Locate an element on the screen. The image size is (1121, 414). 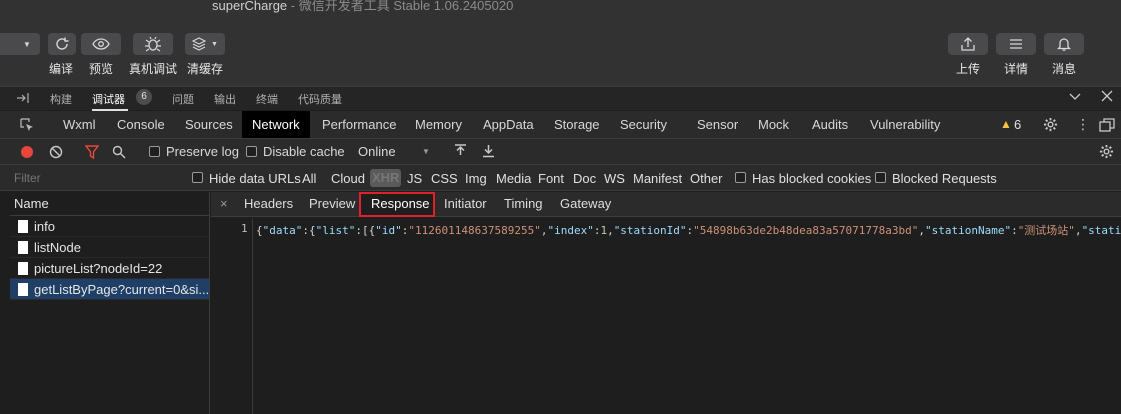
messages-button is located at coordinates (1064, 44).